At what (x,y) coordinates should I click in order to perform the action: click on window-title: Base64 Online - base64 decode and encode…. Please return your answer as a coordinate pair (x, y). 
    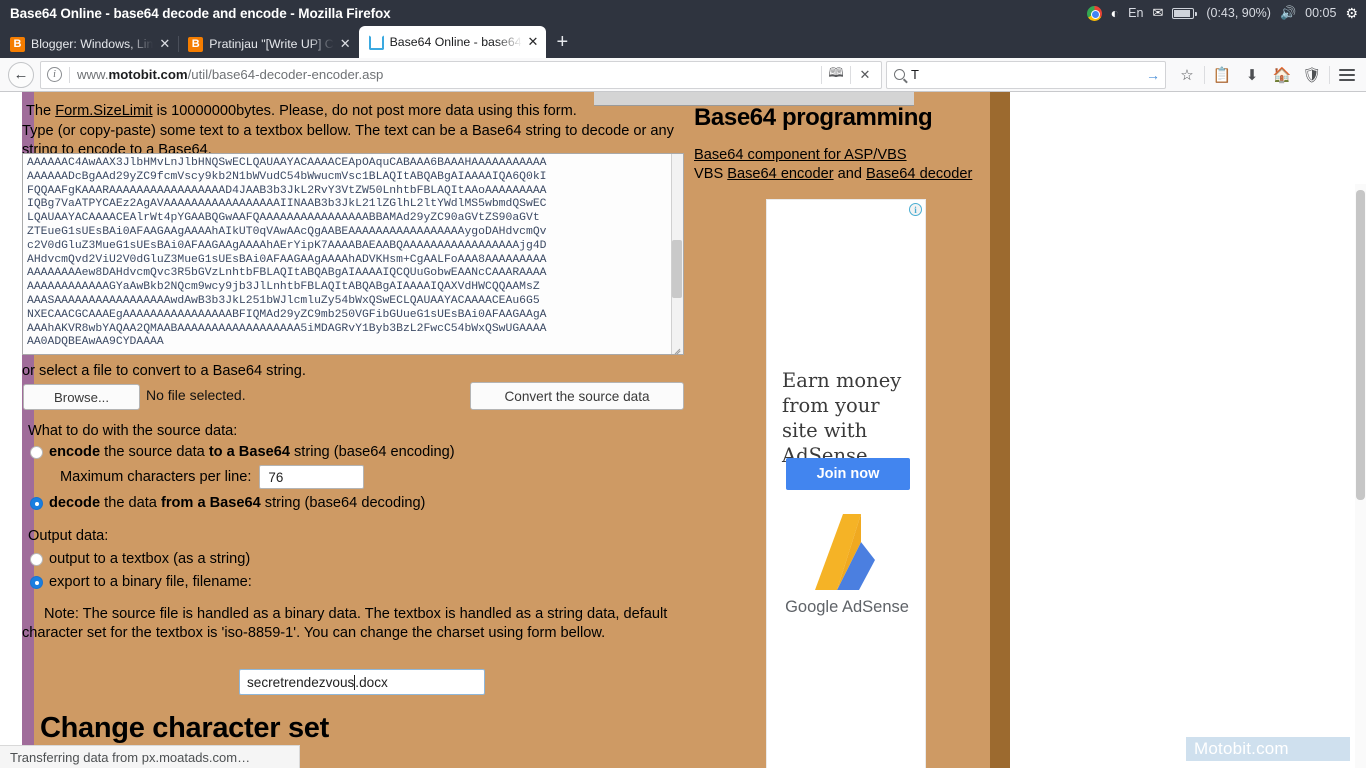
    Looking at the image, I should click on (200, 13).